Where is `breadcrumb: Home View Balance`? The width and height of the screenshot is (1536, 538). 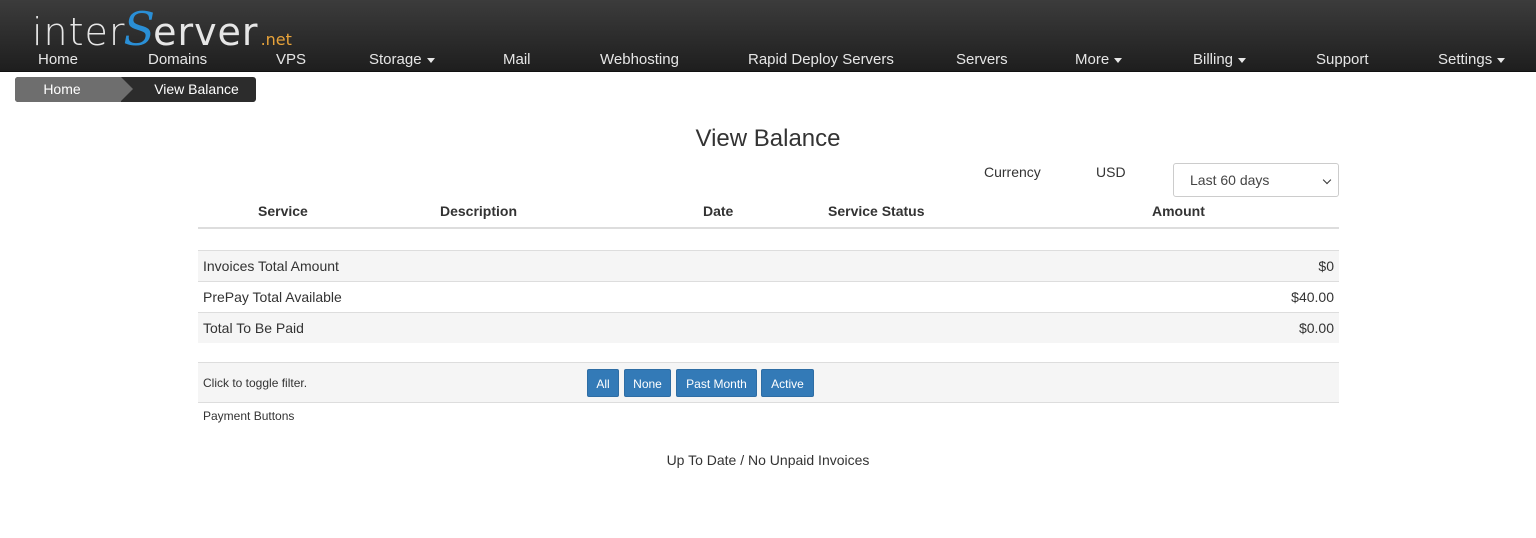
breadcrumb: Home View Balance is located at coordinates (135, 89).